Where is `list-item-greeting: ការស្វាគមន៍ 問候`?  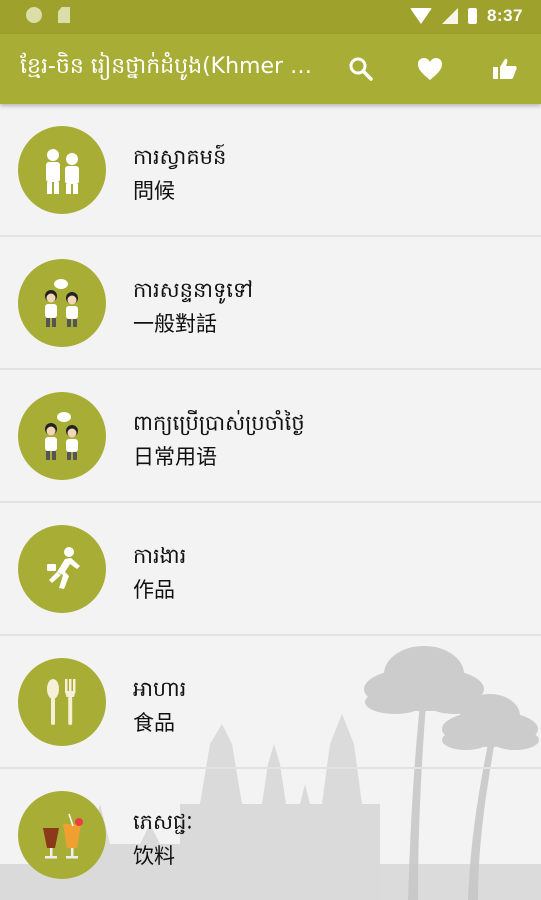 list-item-greeting: ការស្វាគមន៍ 問候 is located at coordinates (270, 170).